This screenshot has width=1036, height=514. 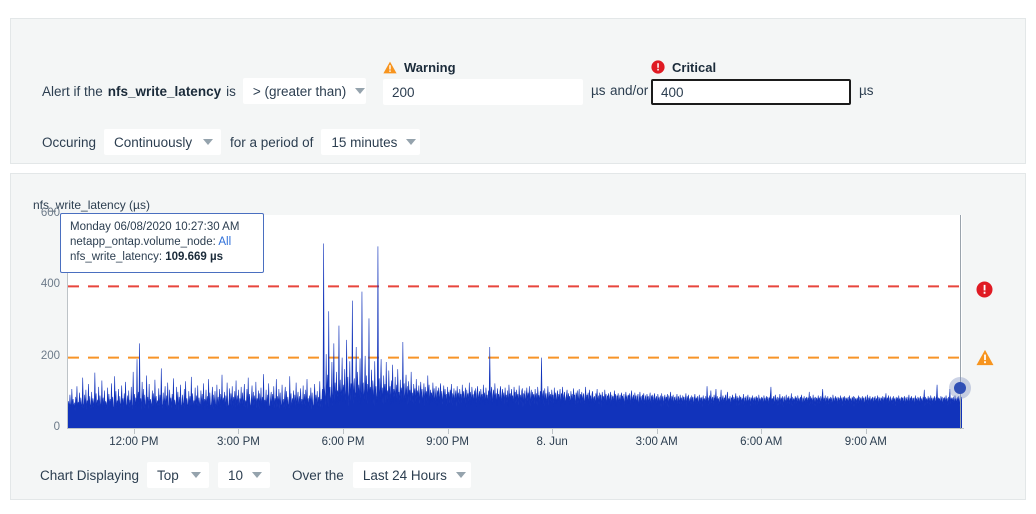 I want to click on critical-label-row: Critical, so click(x=683, y=67).